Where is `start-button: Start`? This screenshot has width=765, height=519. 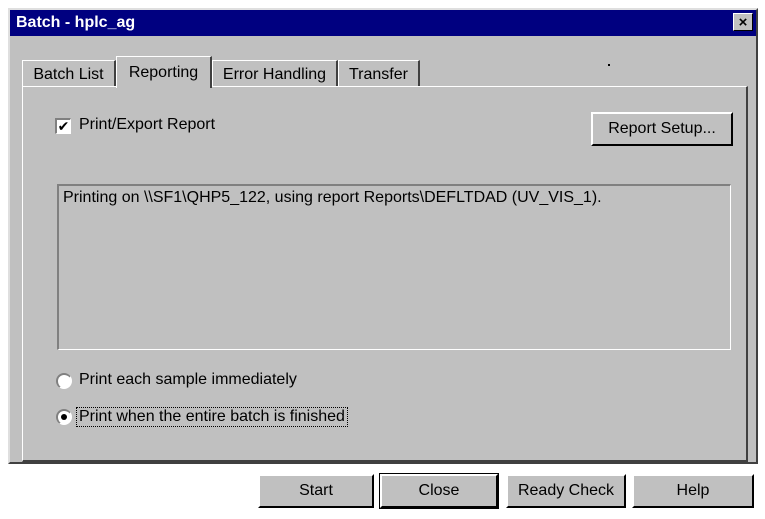 start-button: Start is located at coordinates (316, 491).